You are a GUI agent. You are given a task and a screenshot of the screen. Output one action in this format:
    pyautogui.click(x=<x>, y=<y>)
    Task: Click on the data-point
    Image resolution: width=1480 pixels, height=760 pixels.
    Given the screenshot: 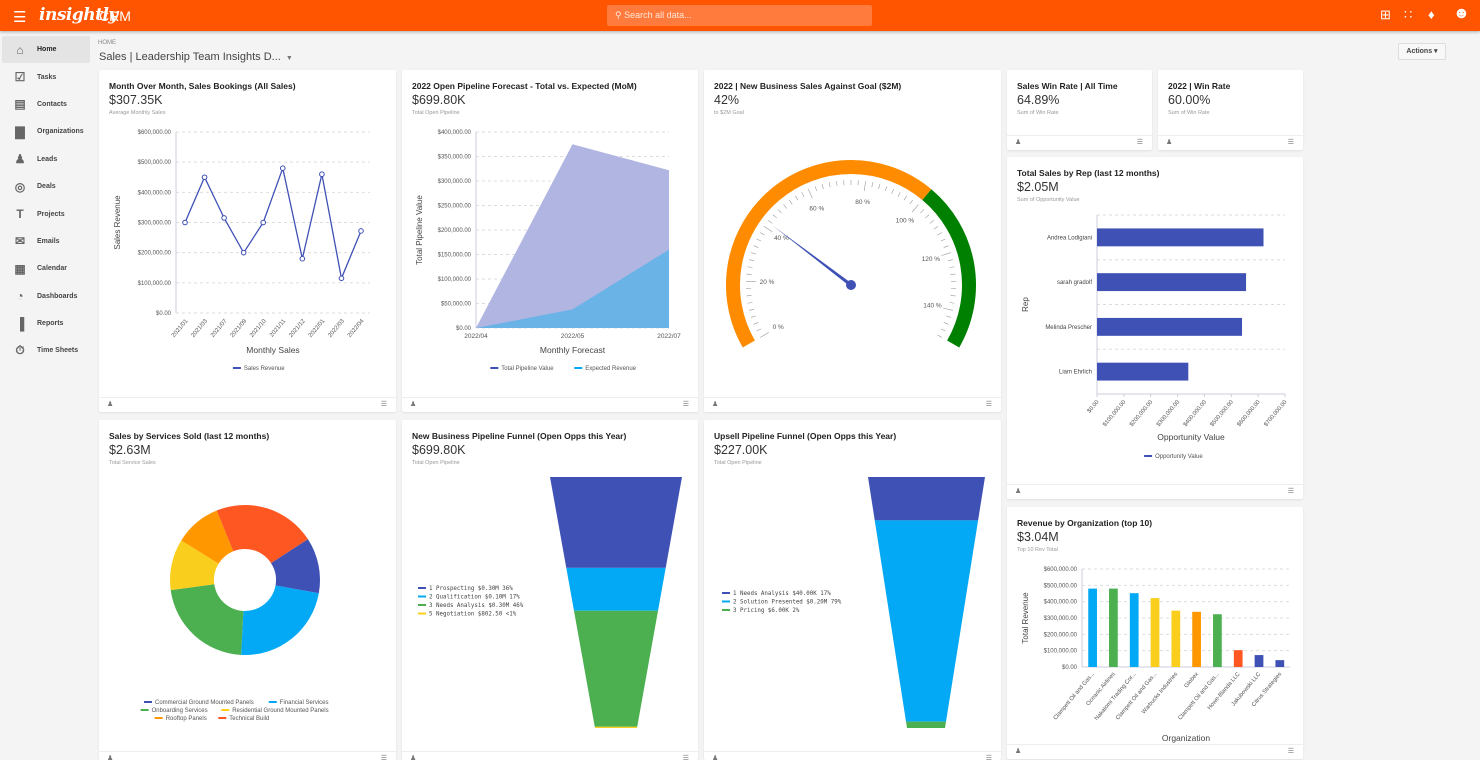 What is the action you would take?
    pyautogui.click(x=263, y=222)
    